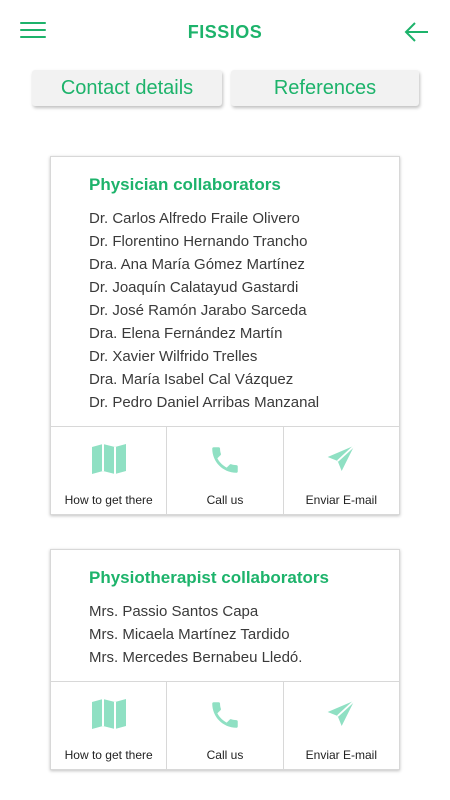 Image resolution: width=450 pixels, height=800 pixels. What do you see at coordinates (204, 402) in the screenshot?
I see `list-item: Dr. Pedro Daniel Arribas Manzanal` at bounding box center [204, 402].